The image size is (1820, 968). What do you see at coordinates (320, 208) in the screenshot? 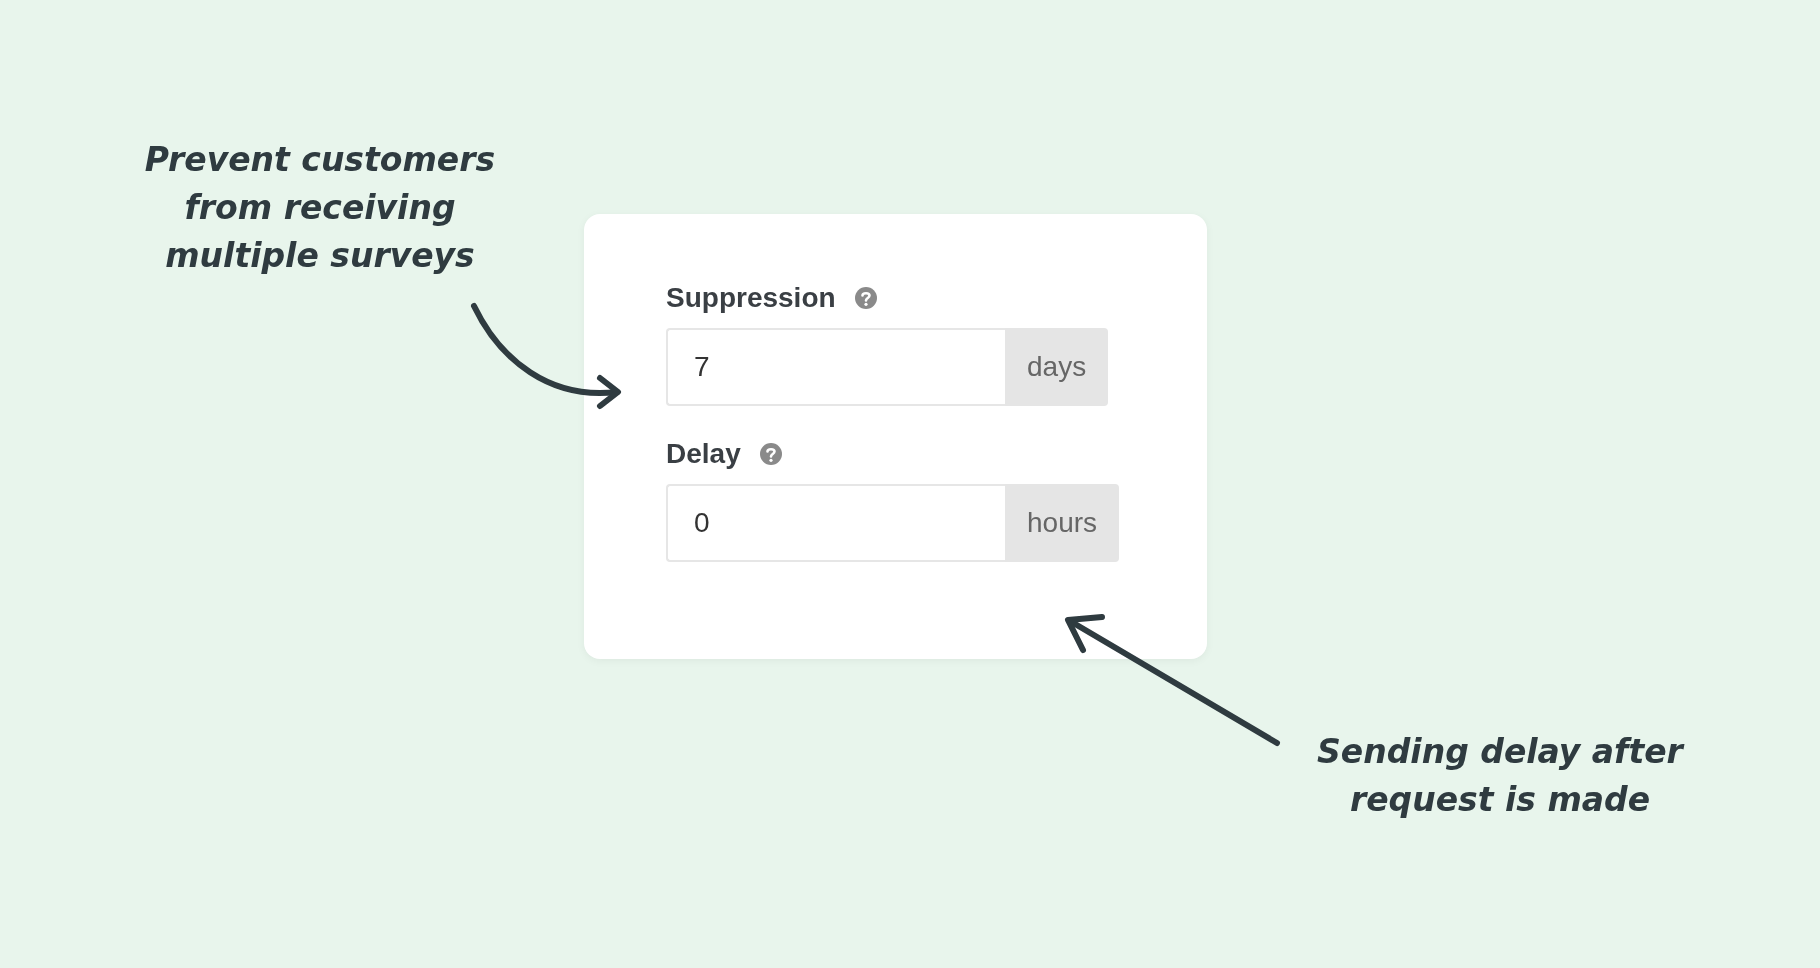
I see `annotation-text: Prevent customers from receiving multiple surveys` at bounding box center [320, 208].